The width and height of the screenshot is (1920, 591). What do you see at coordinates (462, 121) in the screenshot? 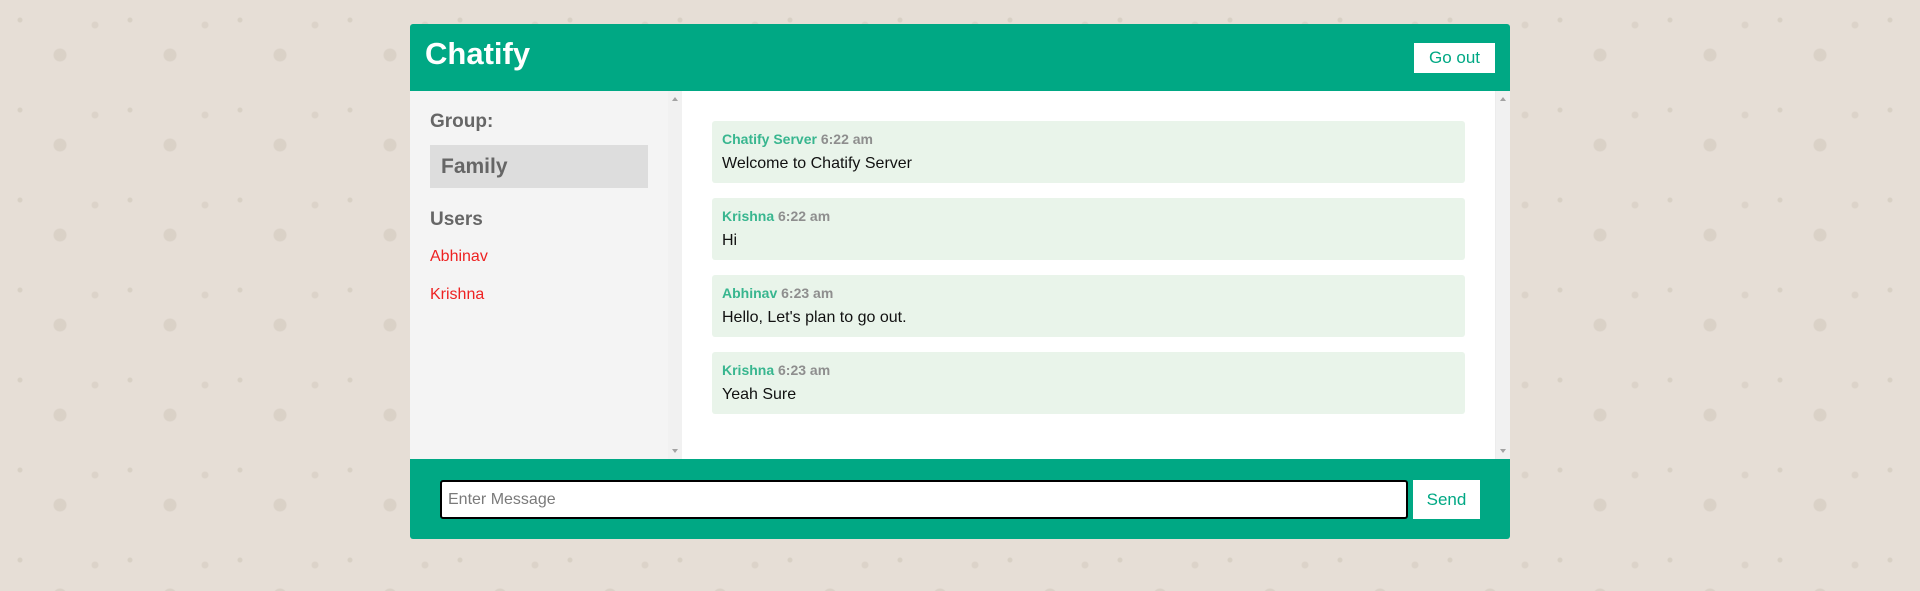
I see `group-heading: Group:` at bounding box center [462, 121].